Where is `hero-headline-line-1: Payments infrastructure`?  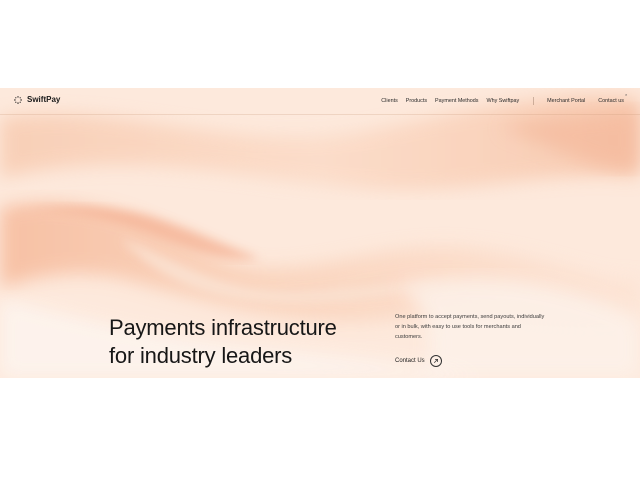 hero-headline-line-1: Payments infrastructure is located at coordinates (223, 327).